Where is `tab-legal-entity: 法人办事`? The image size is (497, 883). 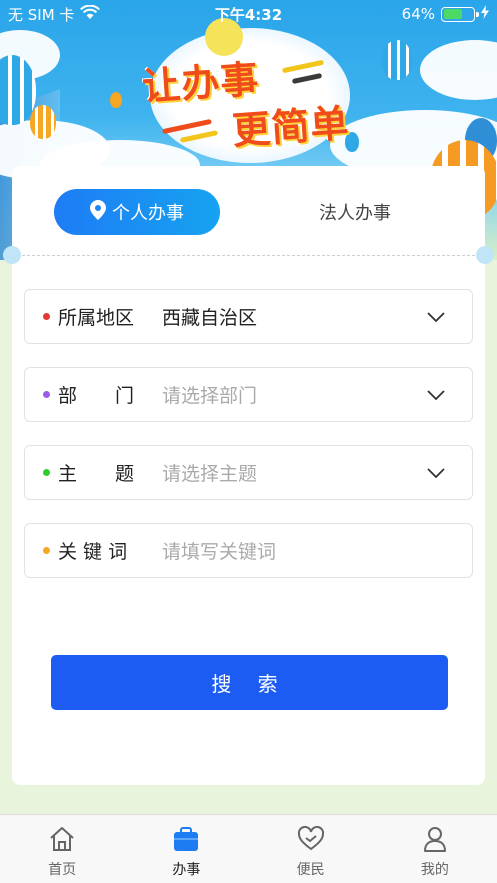
tab-legal-entity: 法人办事 is located at coordinates (355, 212).